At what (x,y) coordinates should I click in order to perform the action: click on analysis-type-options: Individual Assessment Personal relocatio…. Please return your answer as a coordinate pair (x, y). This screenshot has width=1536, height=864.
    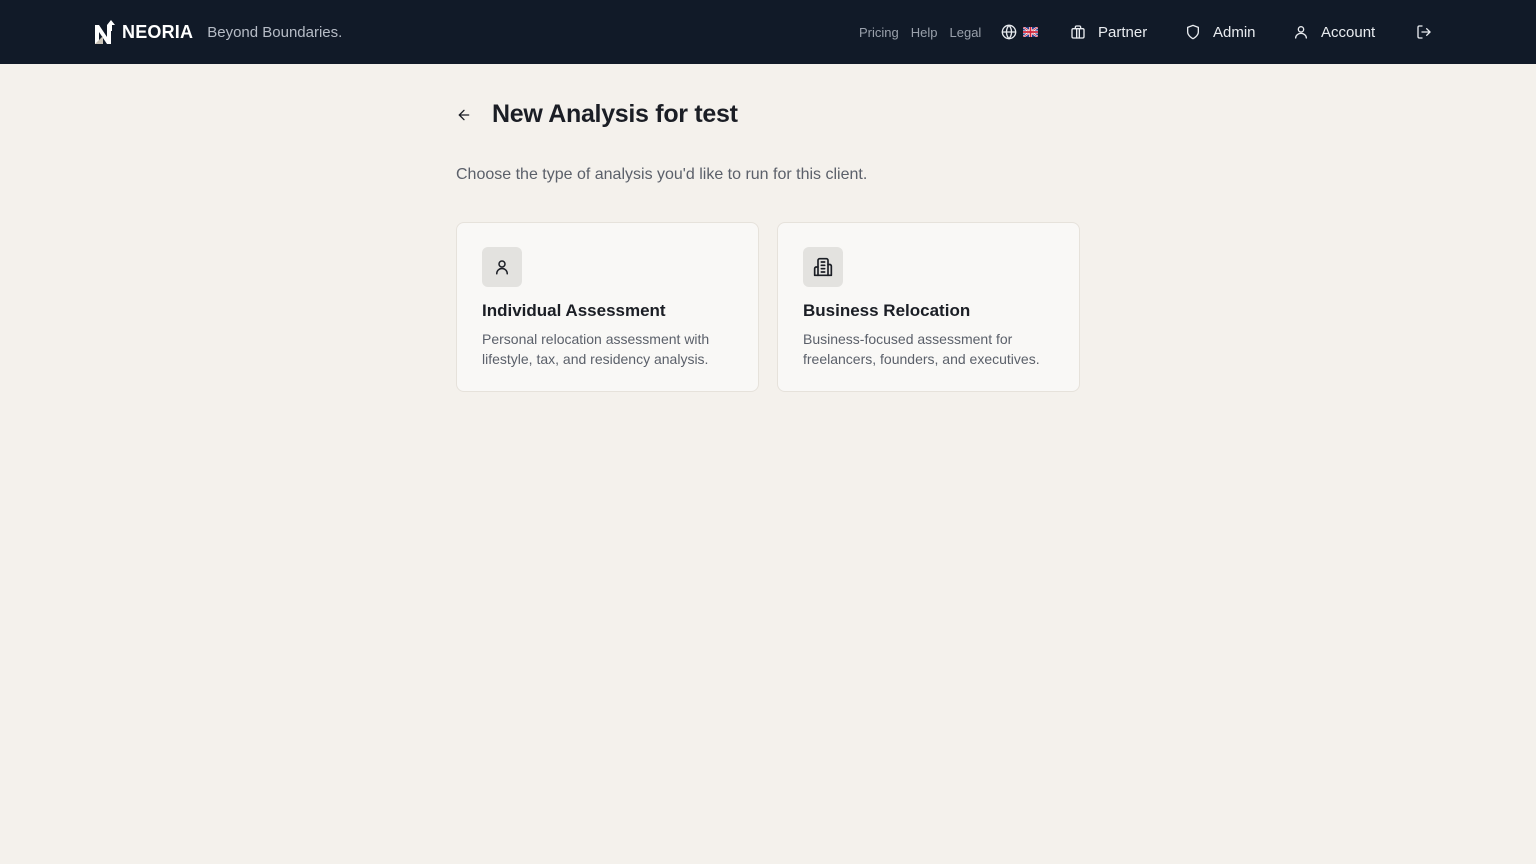
    Looking at the image, I should click on (768, 307).